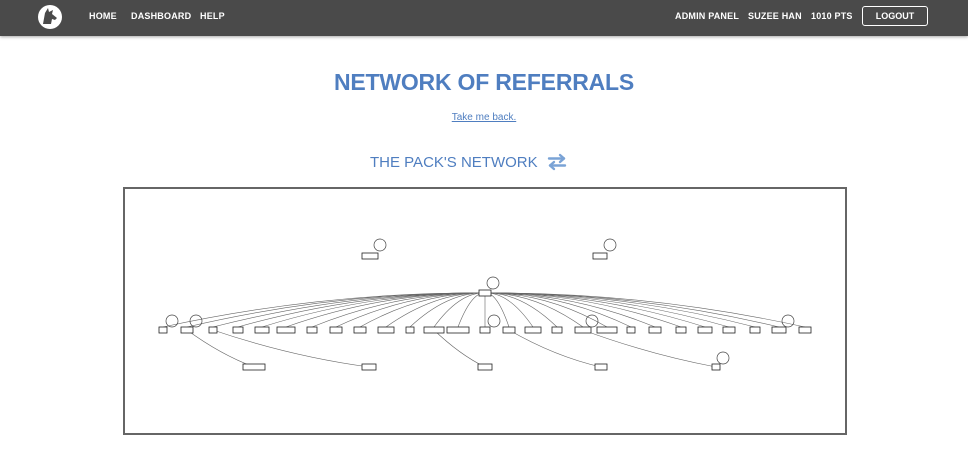  Describe the element at coordinates (484, 82) in the screenshot. I see `page-title: NETWORK OF REFERRALS` at that location.